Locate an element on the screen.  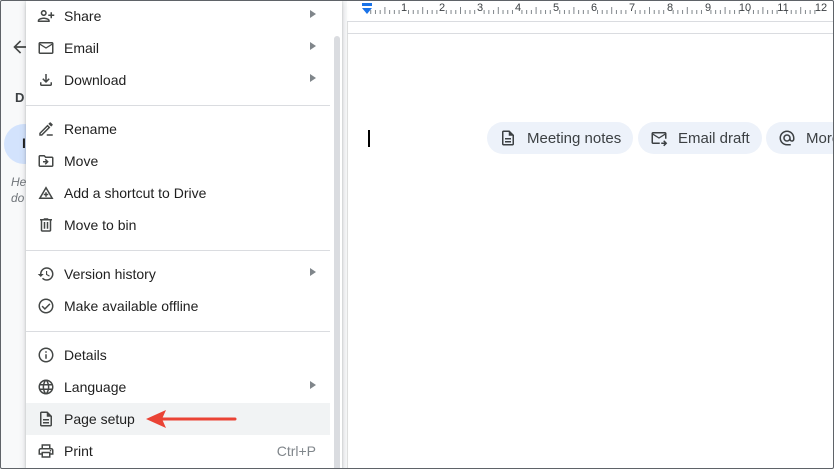
ruler-number: 3 is located at coordinates (480, 8).